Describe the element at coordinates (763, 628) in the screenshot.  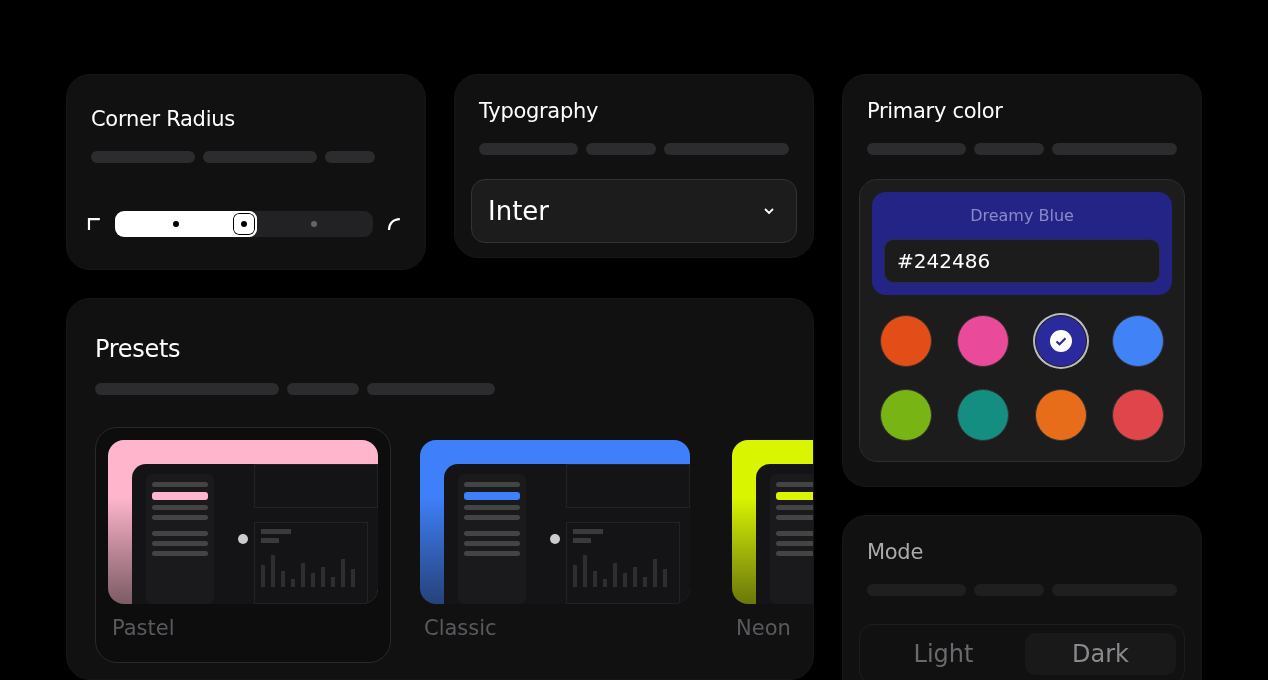
I see `preset-label: Neon` at that location.